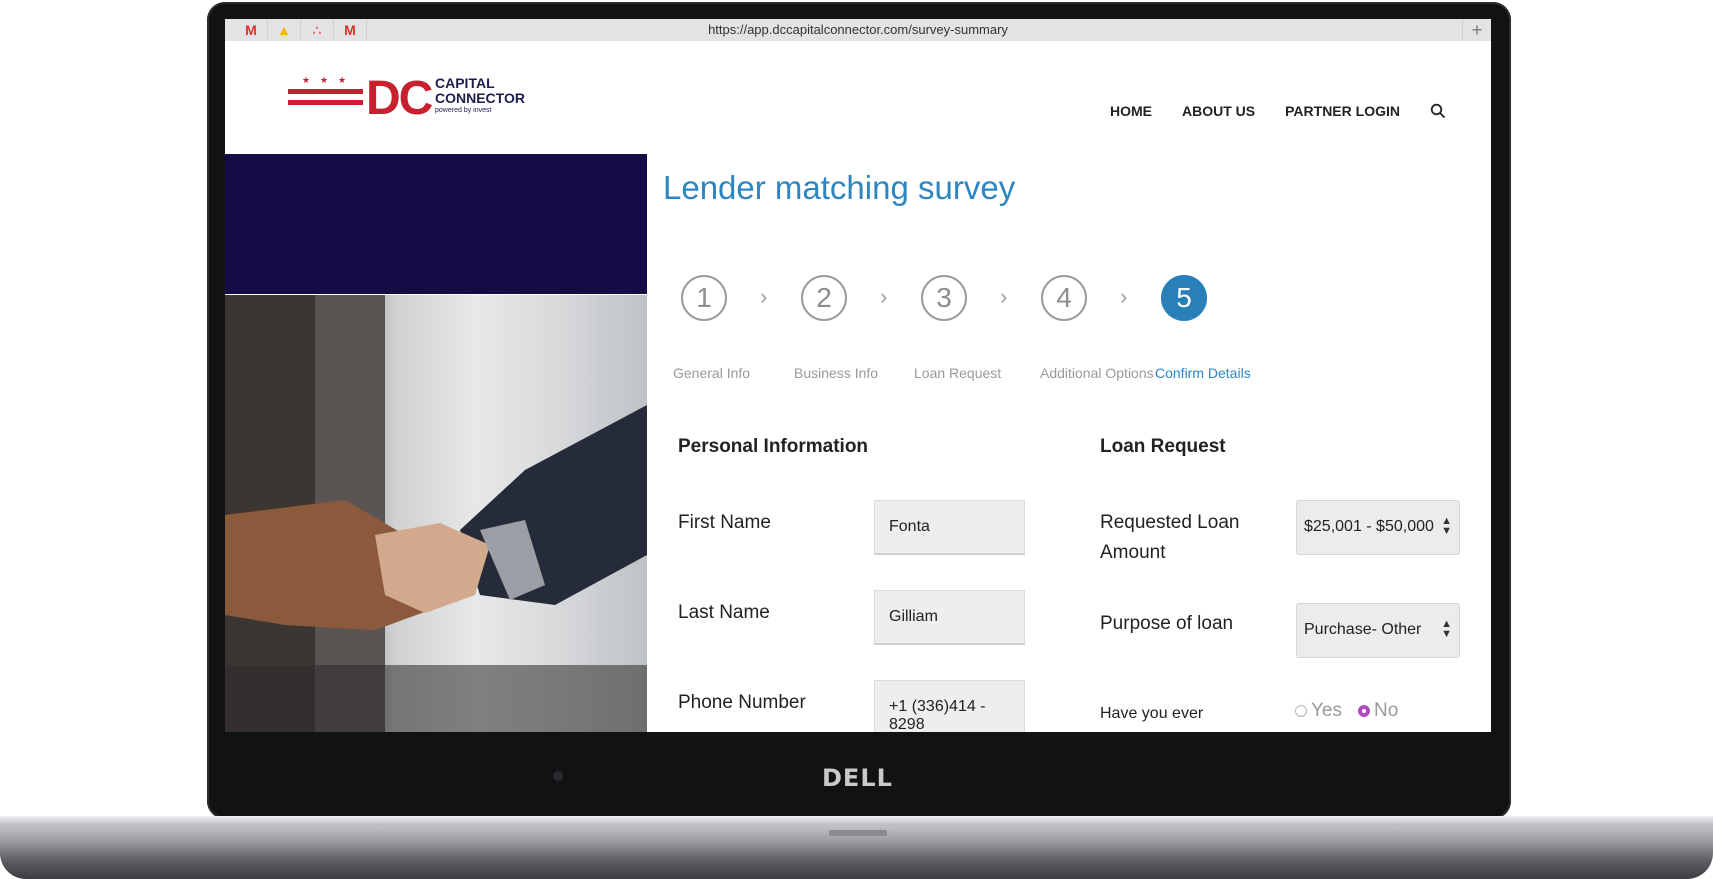  Describe the element at coordinates (949, 527) in the screenshot. I see `first-name-field: Fonta` at that location.